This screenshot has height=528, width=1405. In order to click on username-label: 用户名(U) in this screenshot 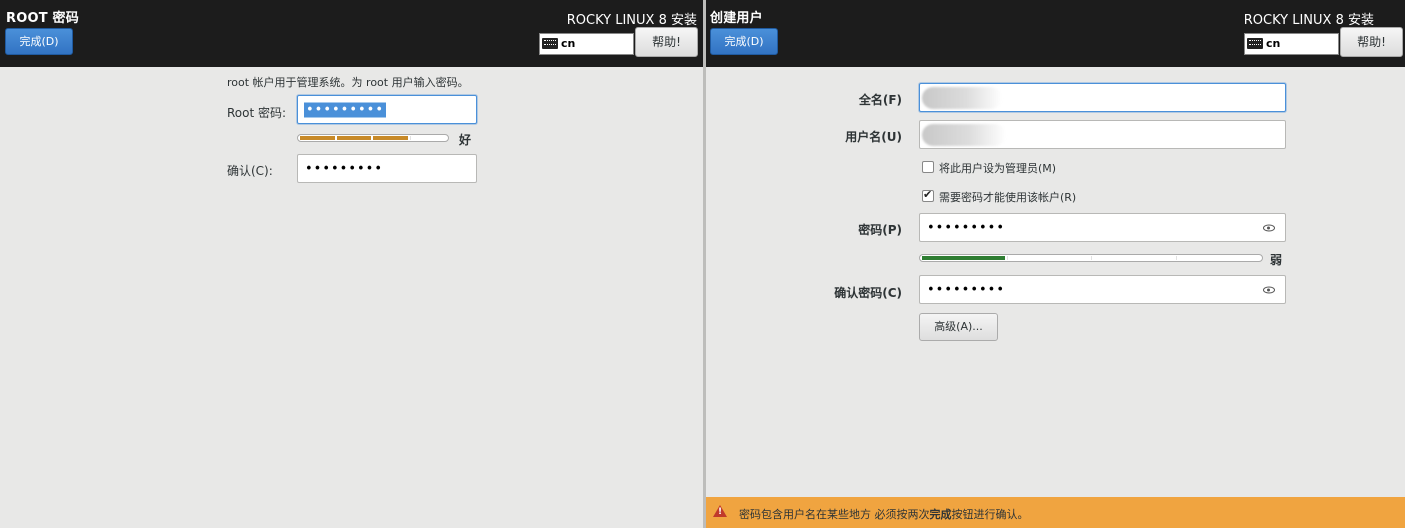, I will do `click(873, 137)`.